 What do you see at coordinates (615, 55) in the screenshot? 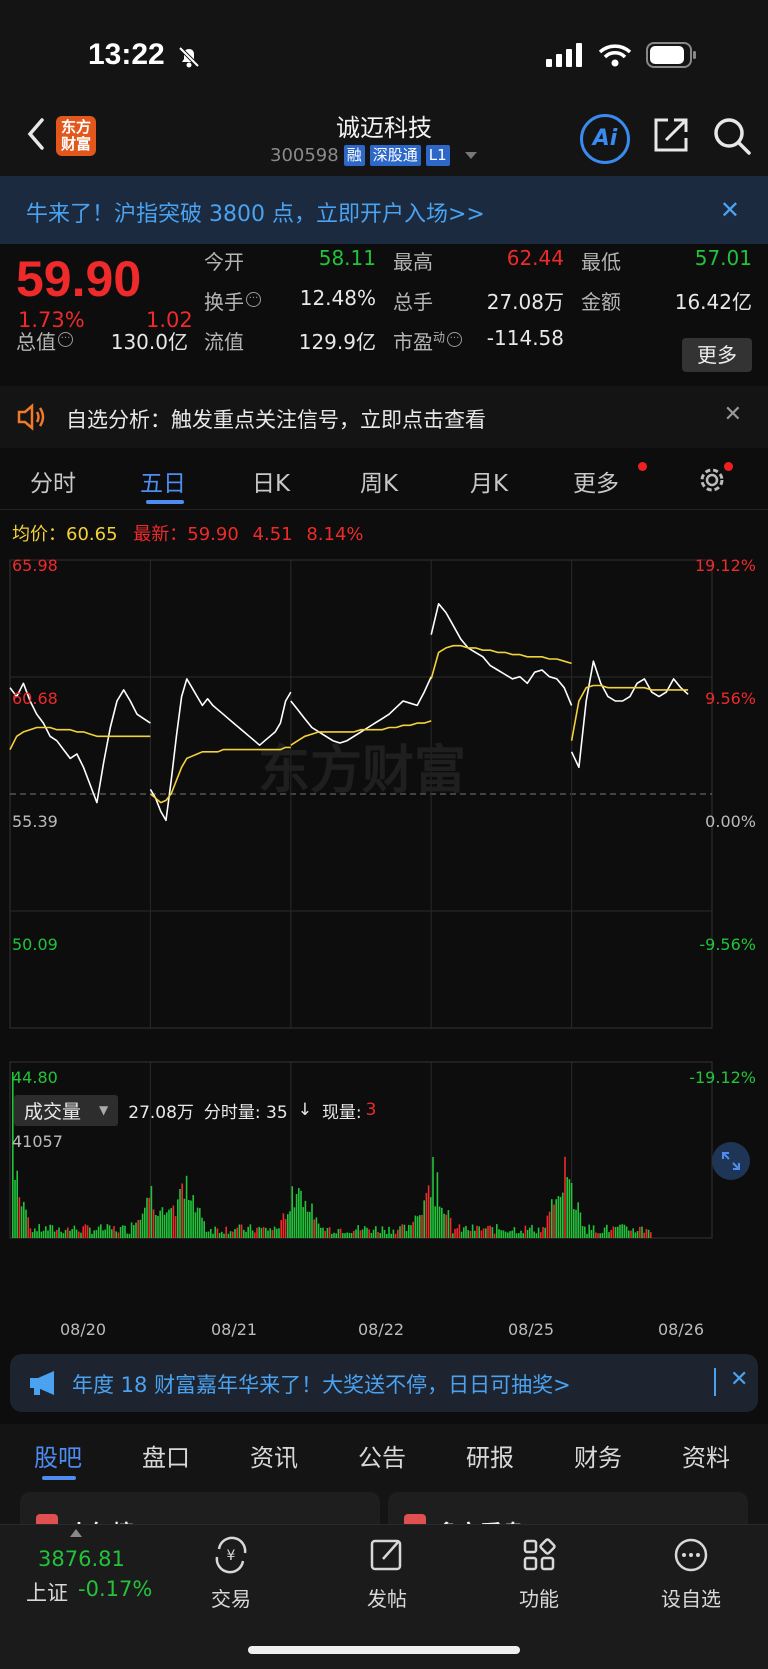
I see `wifi-icon` at bounding box center [615, 55].